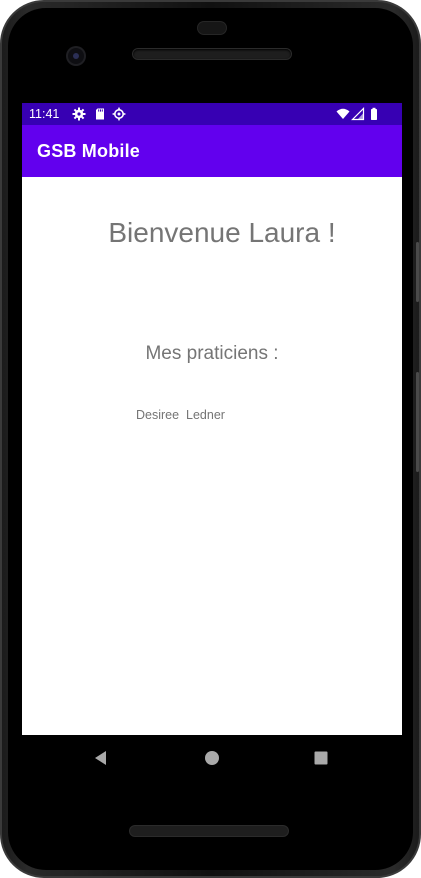  Describe the element at coordinates (212, 114) in the screenshot. I see `status-bar: 11:41` at that location.